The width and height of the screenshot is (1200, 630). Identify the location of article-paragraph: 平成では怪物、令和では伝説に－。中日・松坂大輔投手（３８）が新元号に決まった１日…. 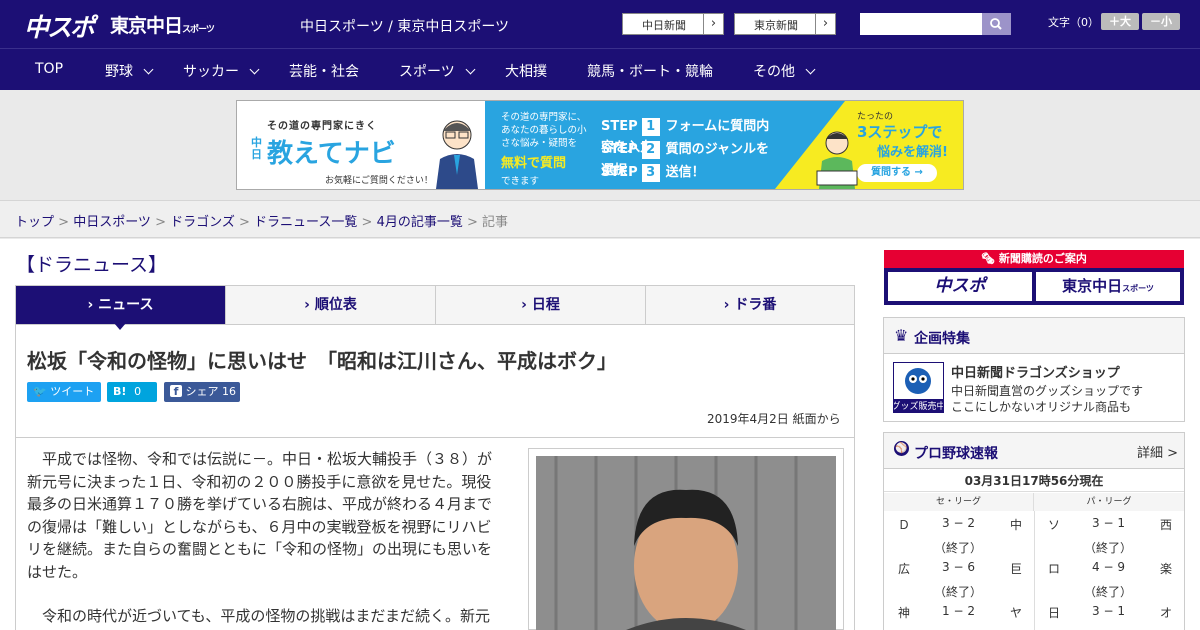
(260, 515).